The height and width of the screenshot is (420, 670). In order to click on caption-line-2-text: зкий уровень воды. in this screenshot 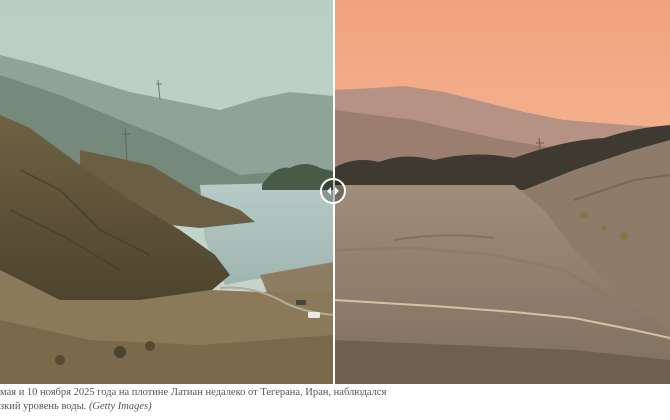, I will do `click(43, 406)`.